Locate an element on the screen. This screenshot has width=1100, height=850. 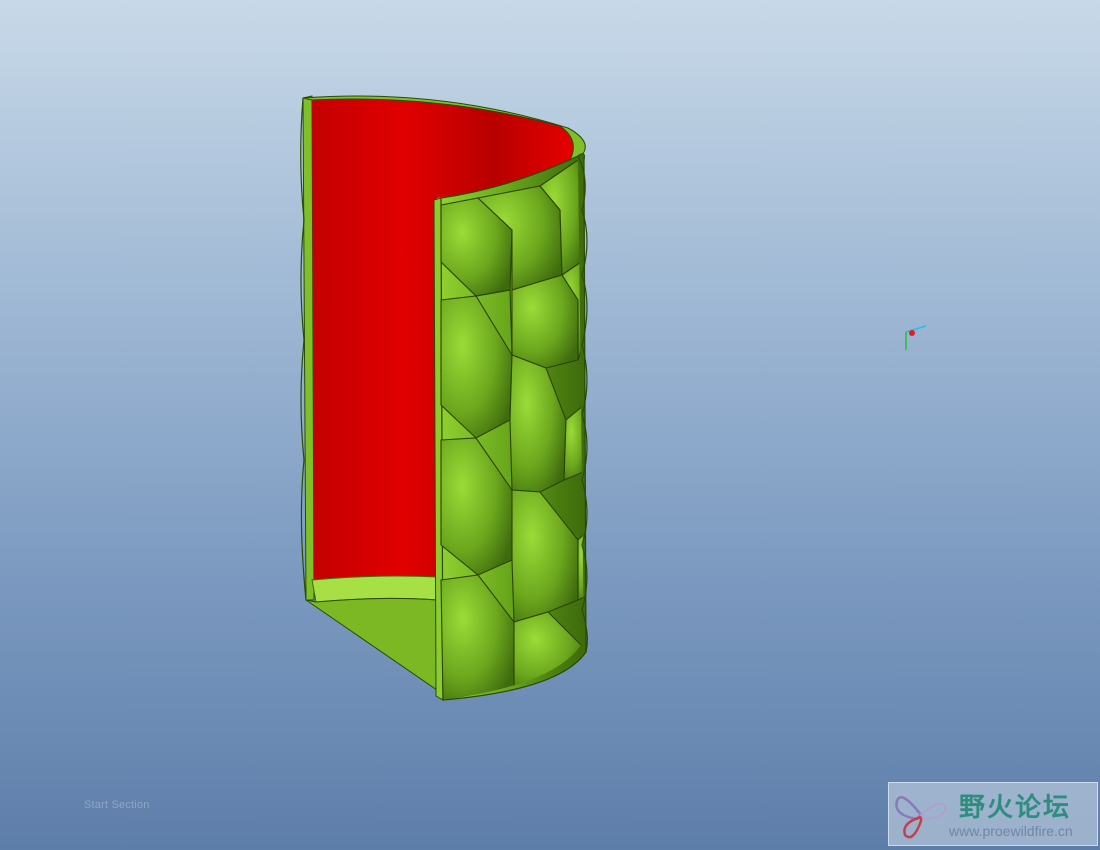
watermark-site-name: 野火论坛 is located at coordinates (1015, 808).